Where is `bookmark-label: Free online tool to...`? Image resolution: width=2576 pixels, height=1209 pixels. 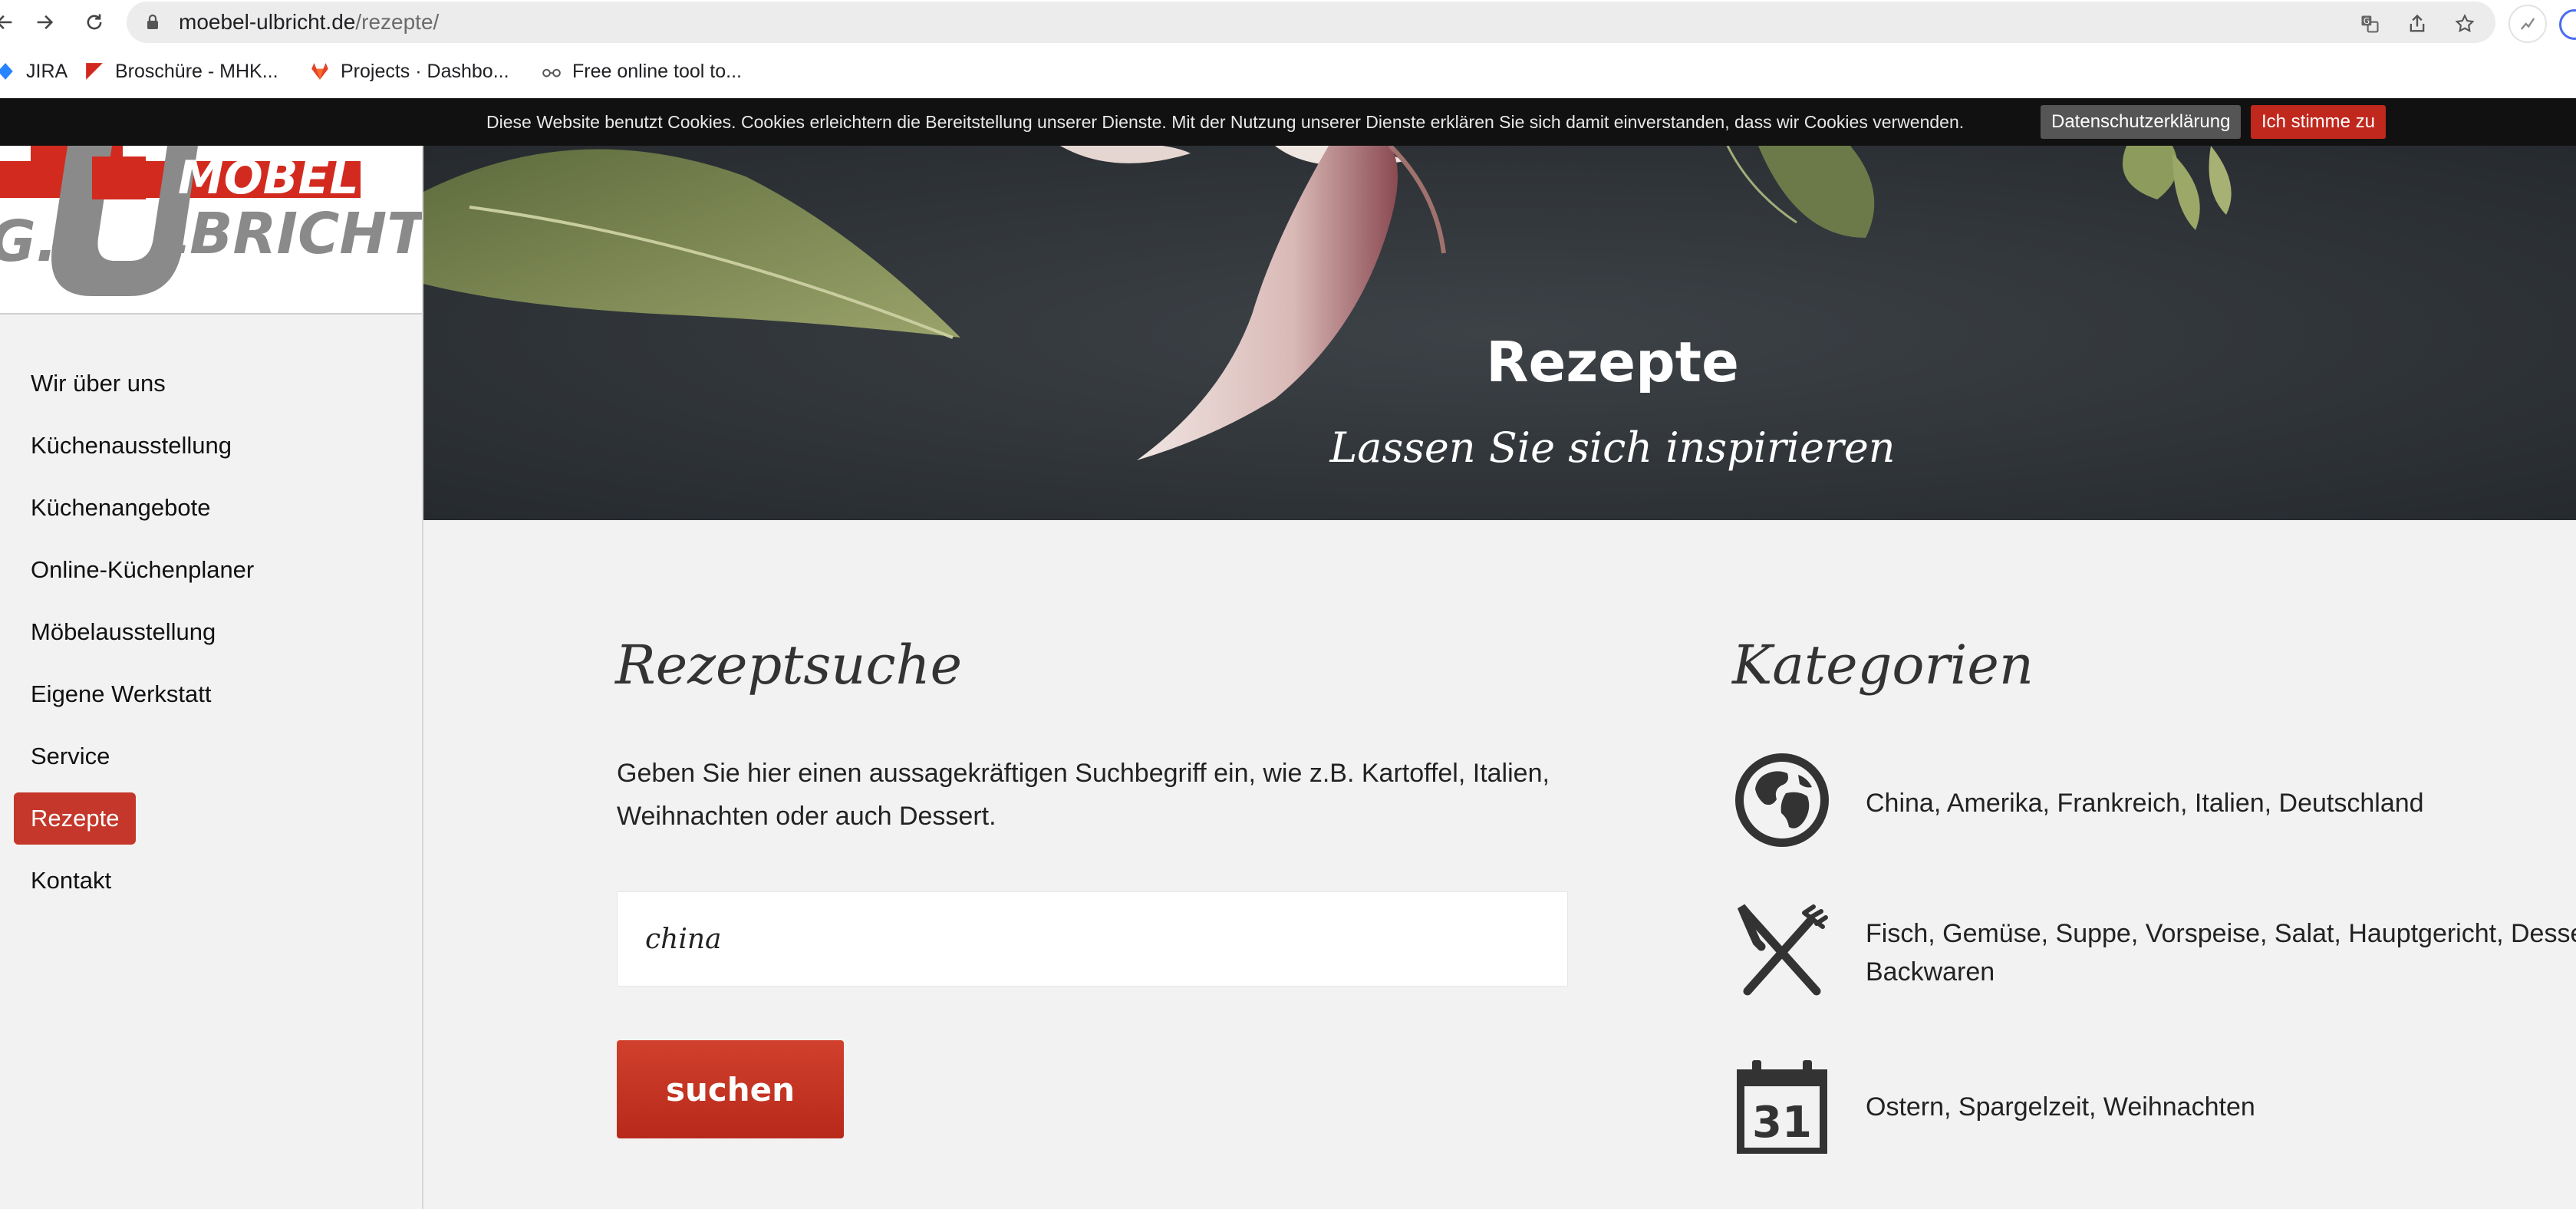 bookmark-label: Free online tool to... is located at coordinates (657, 71).